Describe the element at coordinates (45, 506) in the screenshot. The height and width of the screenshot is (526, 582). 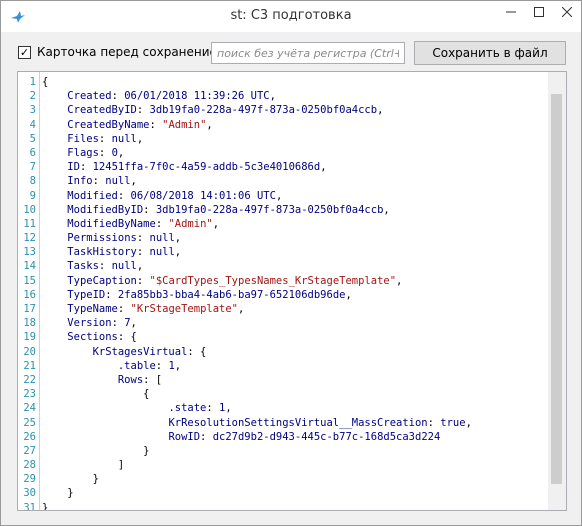
I see `code-token: }` at that location.